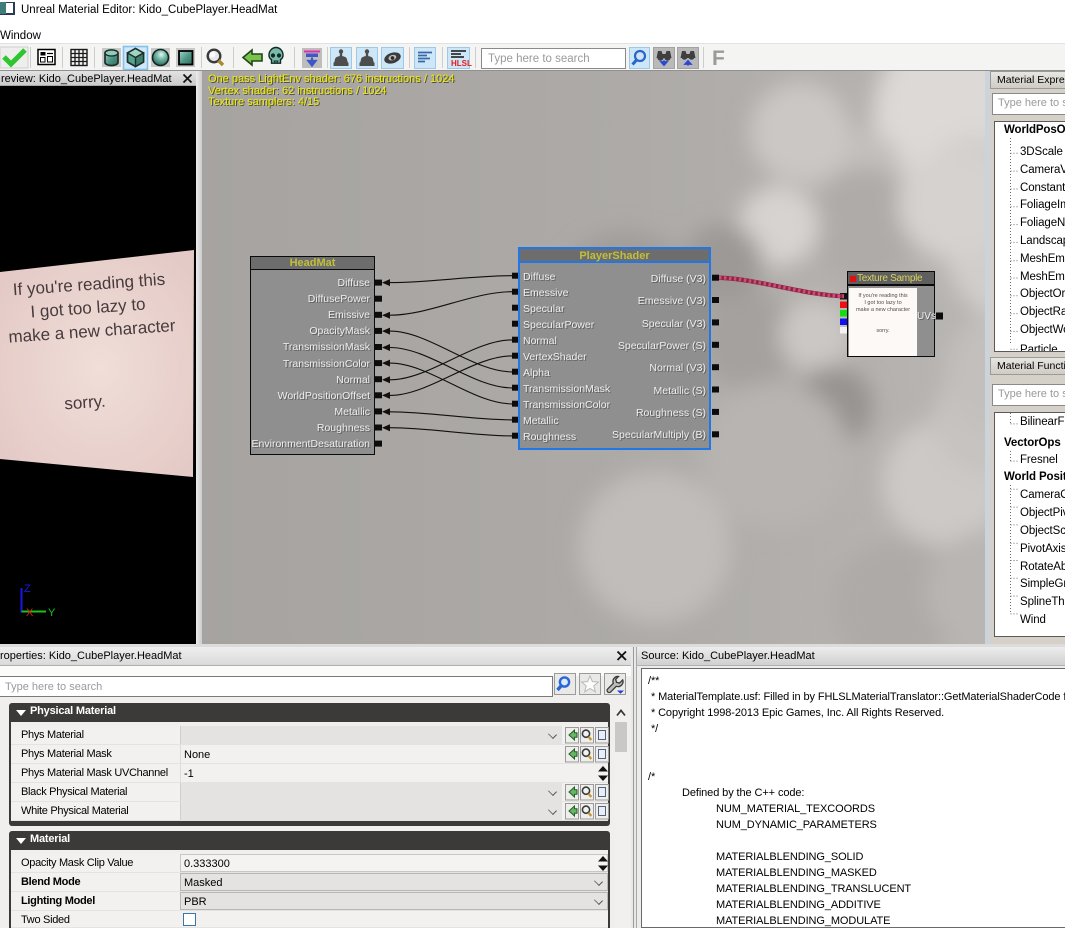  What do you see at coordinates (30, 613) in the screenshot?
I see `svg-text: X` at bounding box center [30, 613].